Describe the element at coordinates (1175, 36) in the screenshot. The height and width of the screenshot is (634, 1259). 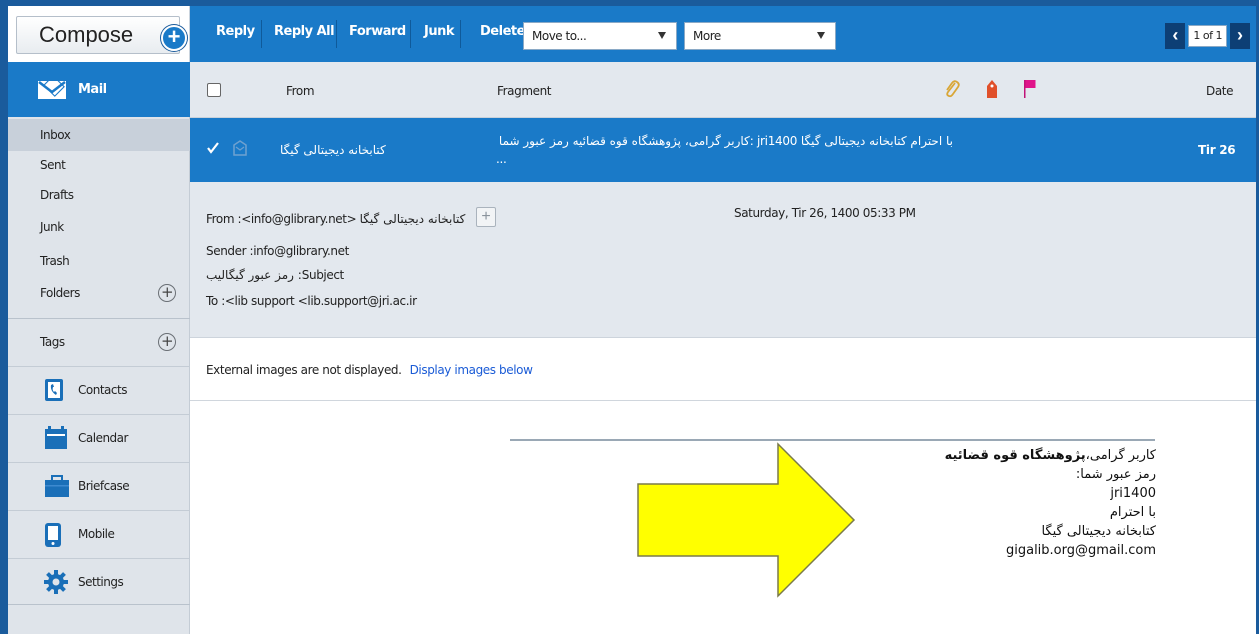
I see `prev-page-button: ‹` at that location.